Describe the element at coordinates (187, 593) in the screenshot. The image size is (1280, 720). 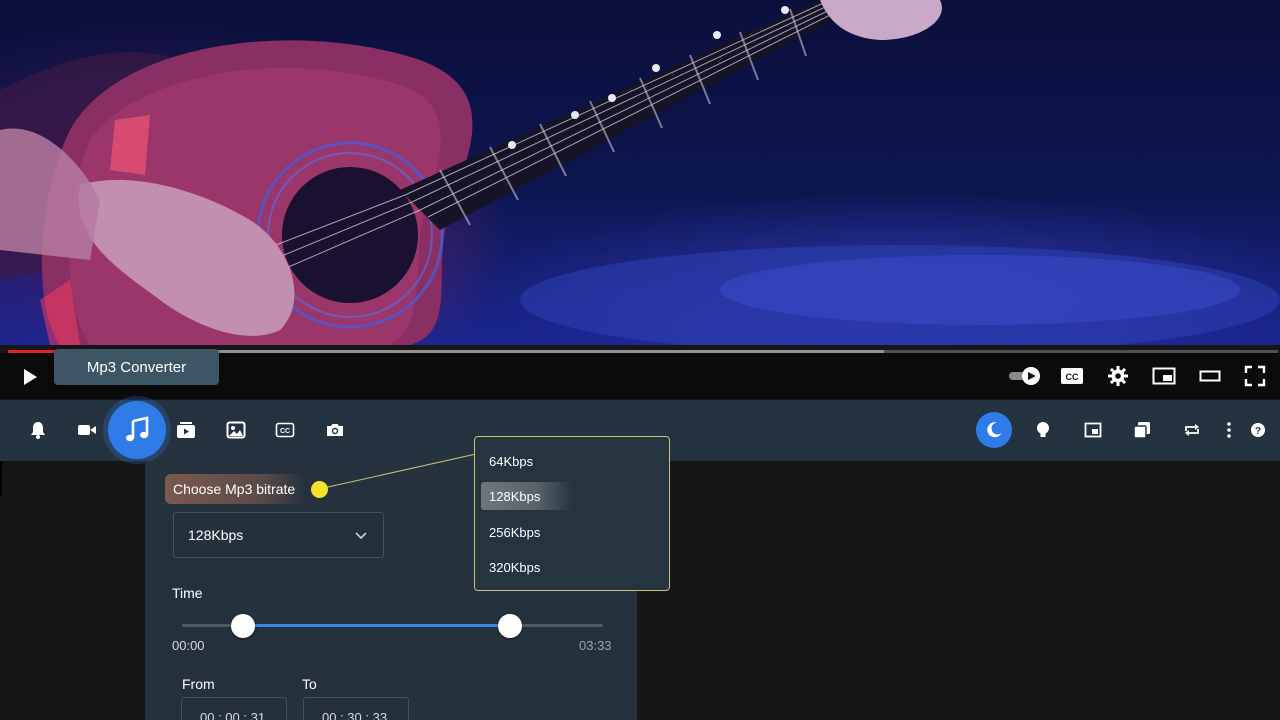
I see `time-label: Time` at that location.